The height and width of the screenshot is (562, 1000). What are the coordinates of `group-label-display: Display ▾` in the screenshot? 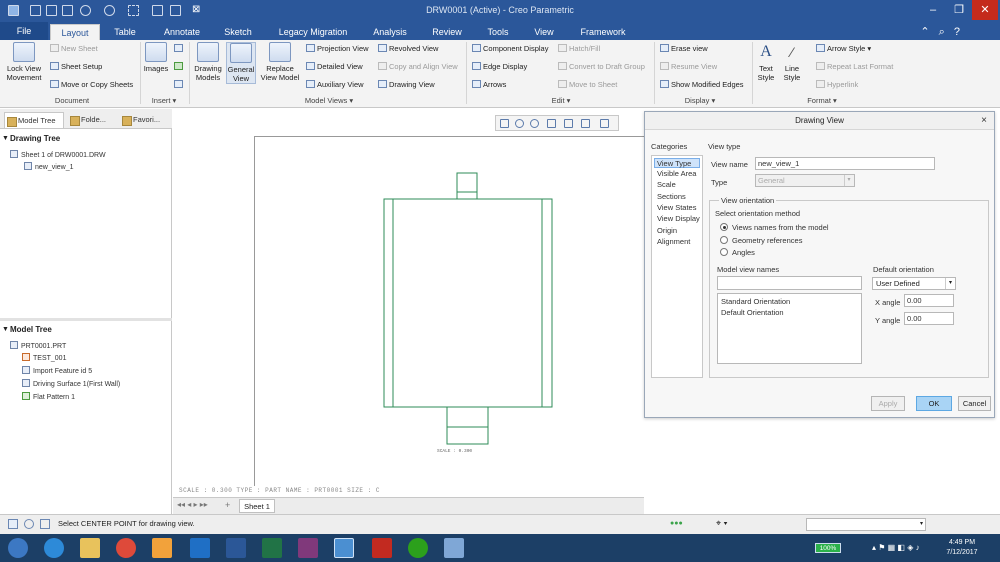 It's located at (700, 100).